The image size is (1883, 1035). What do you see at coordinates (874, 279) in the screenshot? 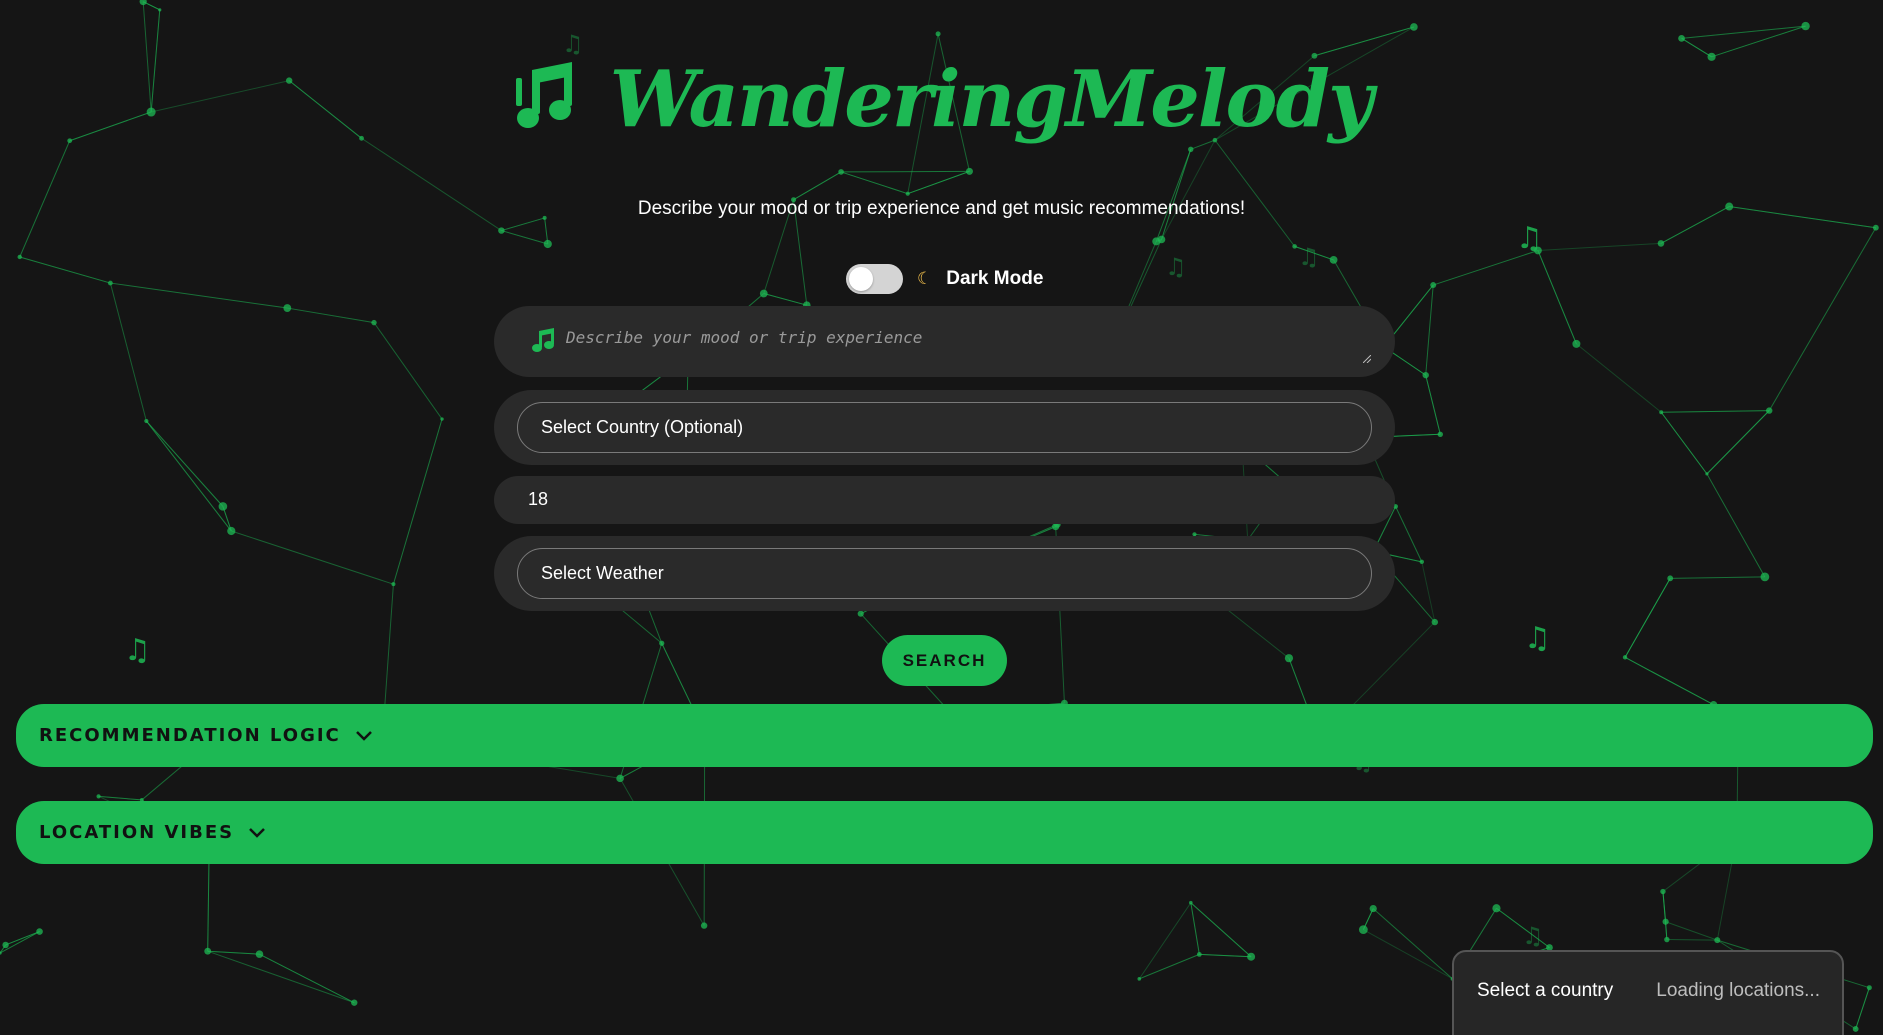
I see `dark-mode-switch` at bounding box center [874, 279].